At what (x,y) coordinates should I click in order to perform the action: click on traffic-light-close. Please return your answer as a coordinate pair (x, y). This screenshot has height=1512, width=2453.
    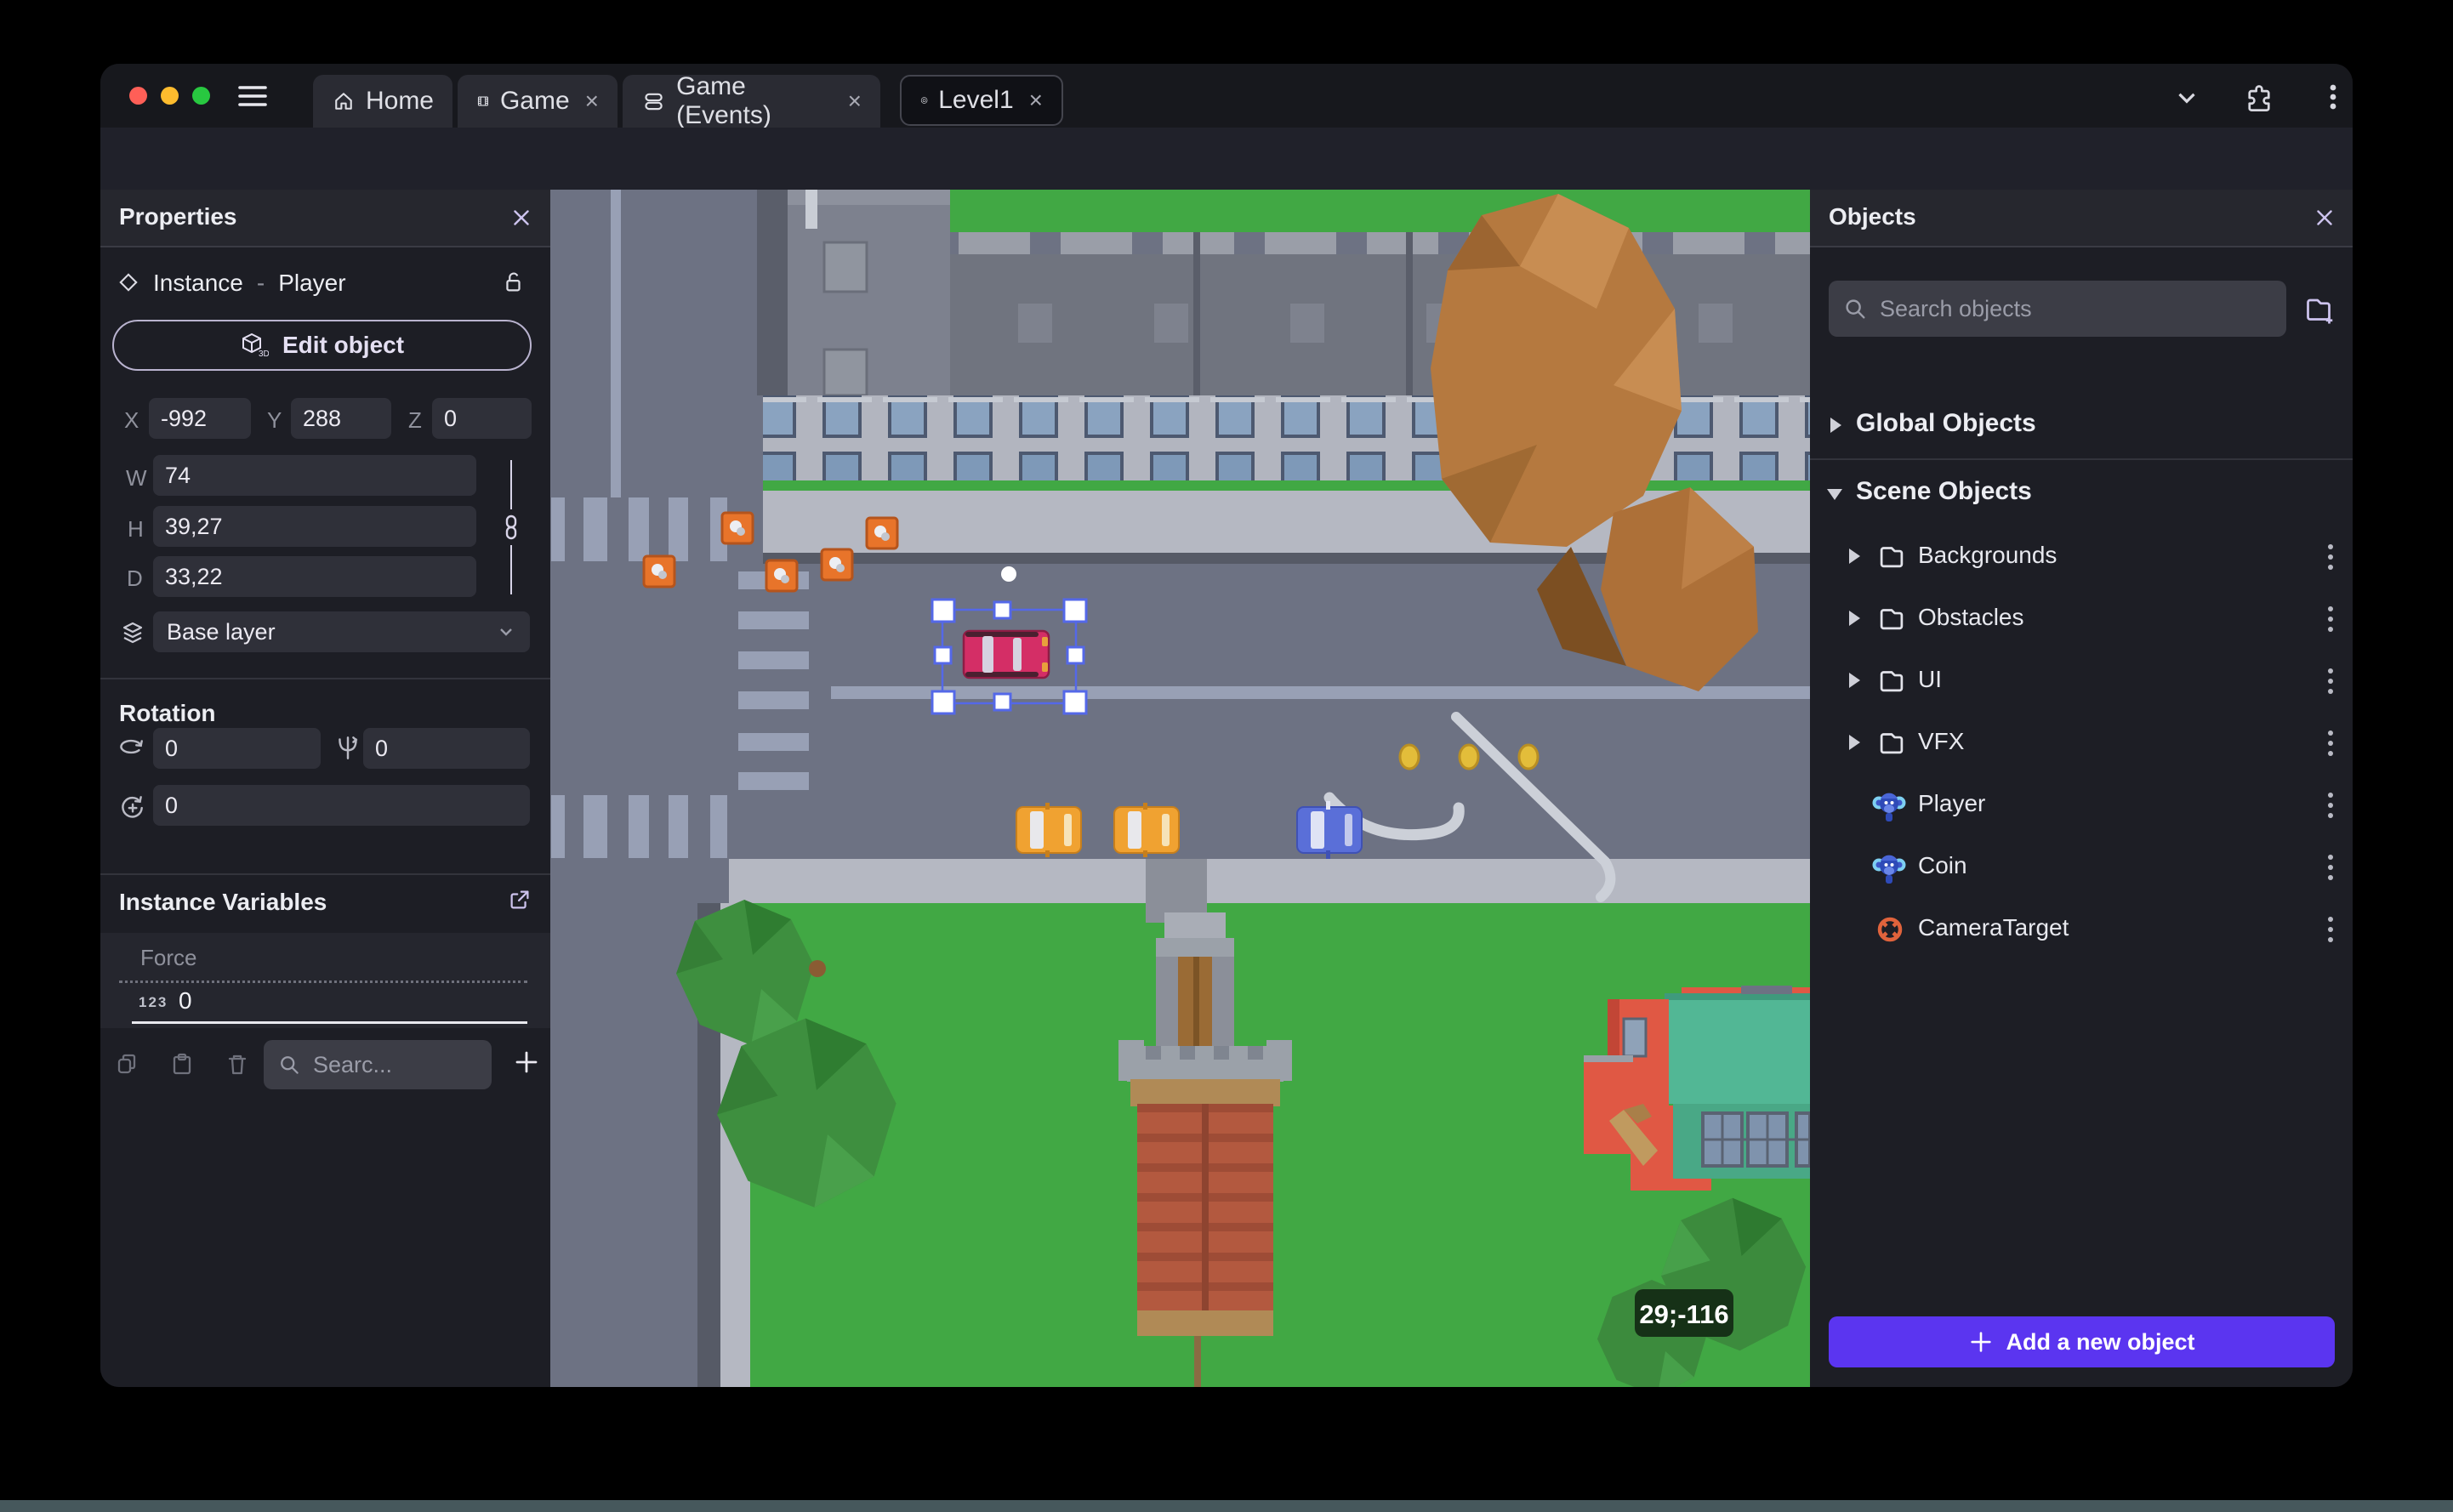
    Looking at the image, I should click on (138, 96).